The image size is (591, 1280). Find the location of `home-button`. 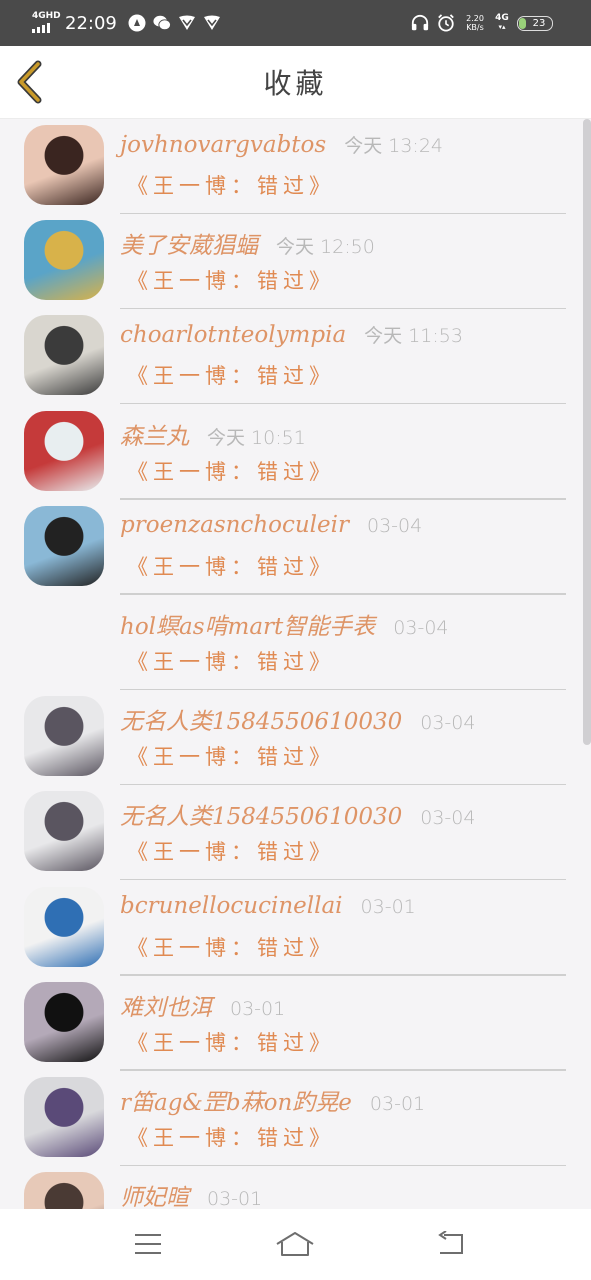

home-button is located at coordinates (295, 1244).